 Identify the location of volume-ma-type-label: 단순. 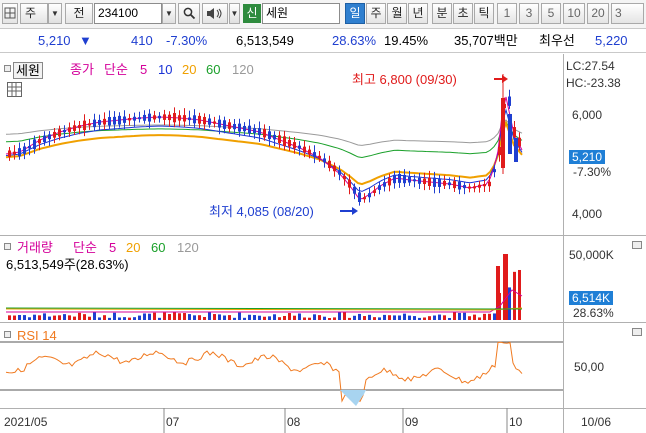
(85, 247).